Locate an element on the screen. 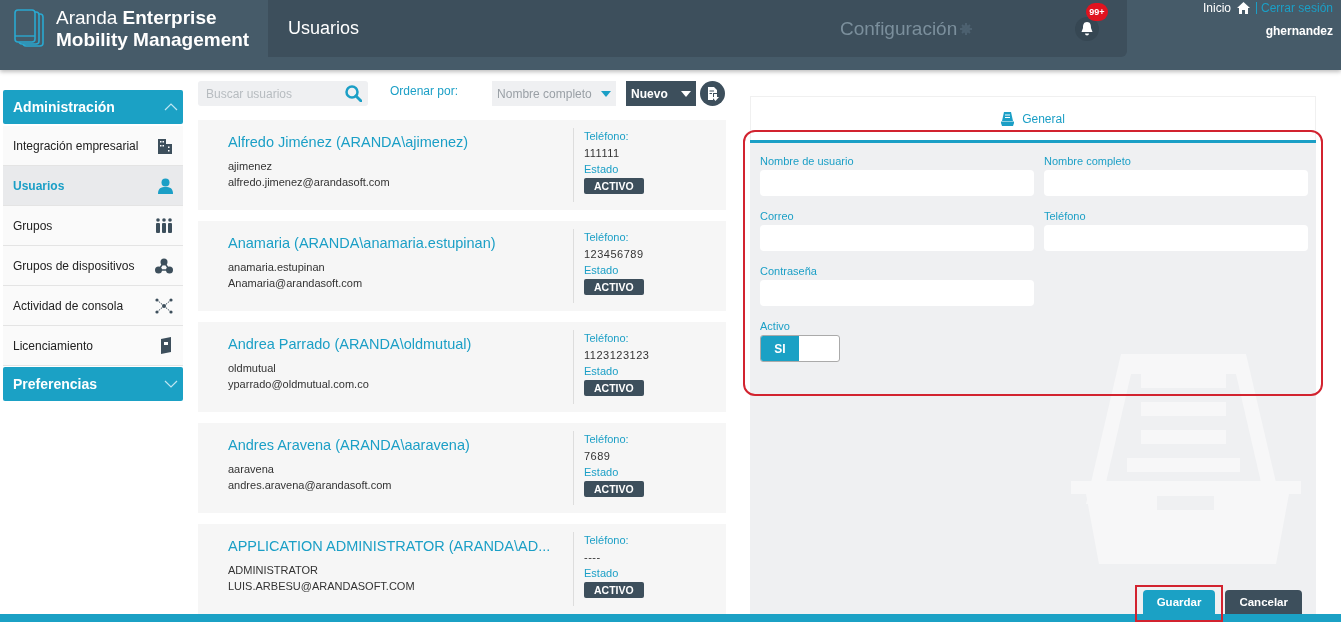  people-group-icon is located at coordinates (164, 225).